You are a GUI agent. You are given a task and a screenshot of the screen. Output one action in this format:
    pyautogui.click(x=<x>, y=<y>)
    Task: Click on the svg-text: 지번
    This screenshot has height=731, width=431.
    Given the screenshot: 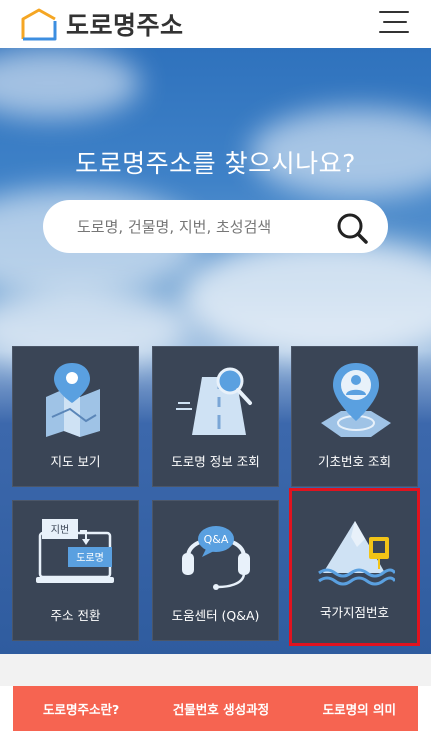 What is the action you would take?
    pyautogui.click(x=60, y=530)
    